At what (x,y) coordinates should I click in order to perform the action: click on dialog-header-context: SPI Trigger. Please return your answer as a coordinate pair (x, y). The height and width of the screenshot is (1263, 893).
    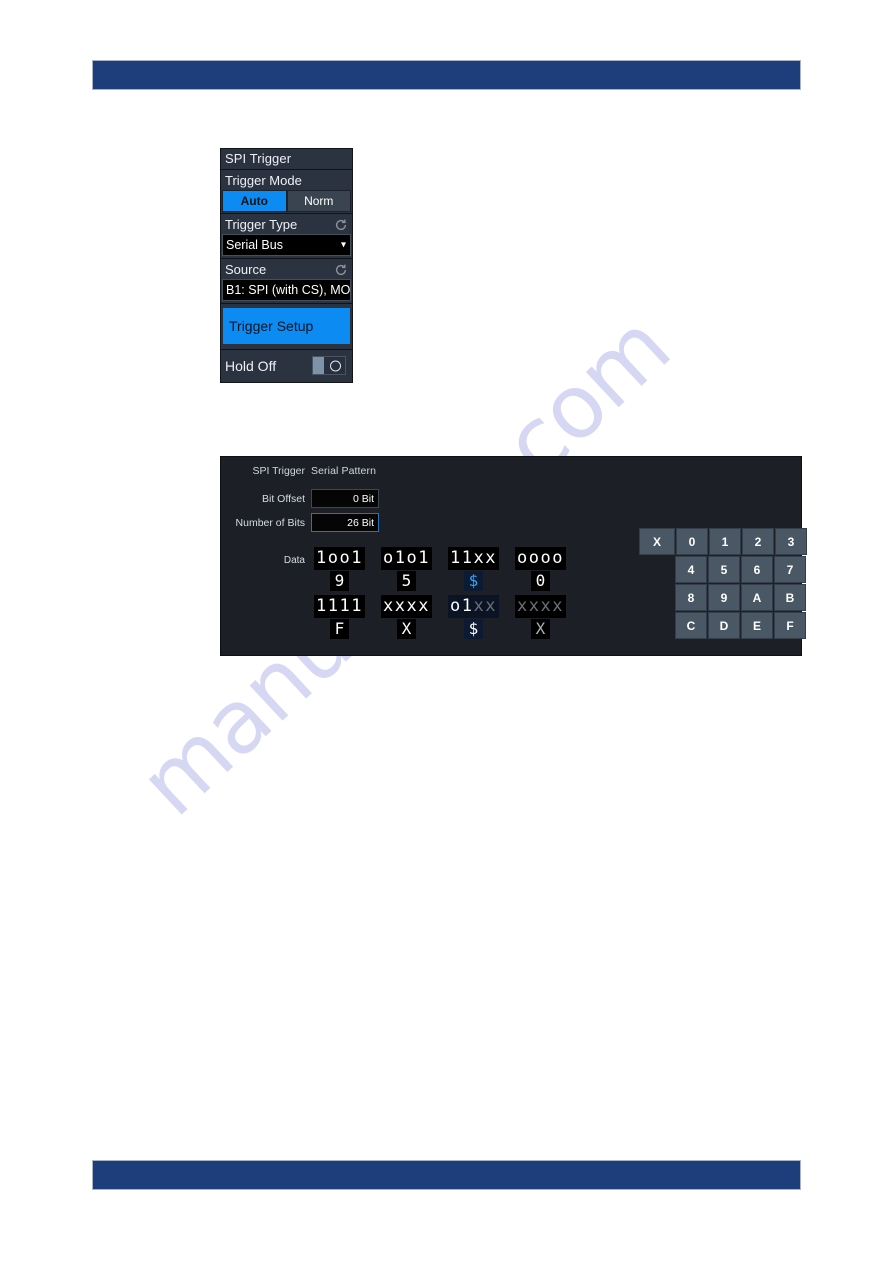
    Looking at the image, I should click on (278, 471).